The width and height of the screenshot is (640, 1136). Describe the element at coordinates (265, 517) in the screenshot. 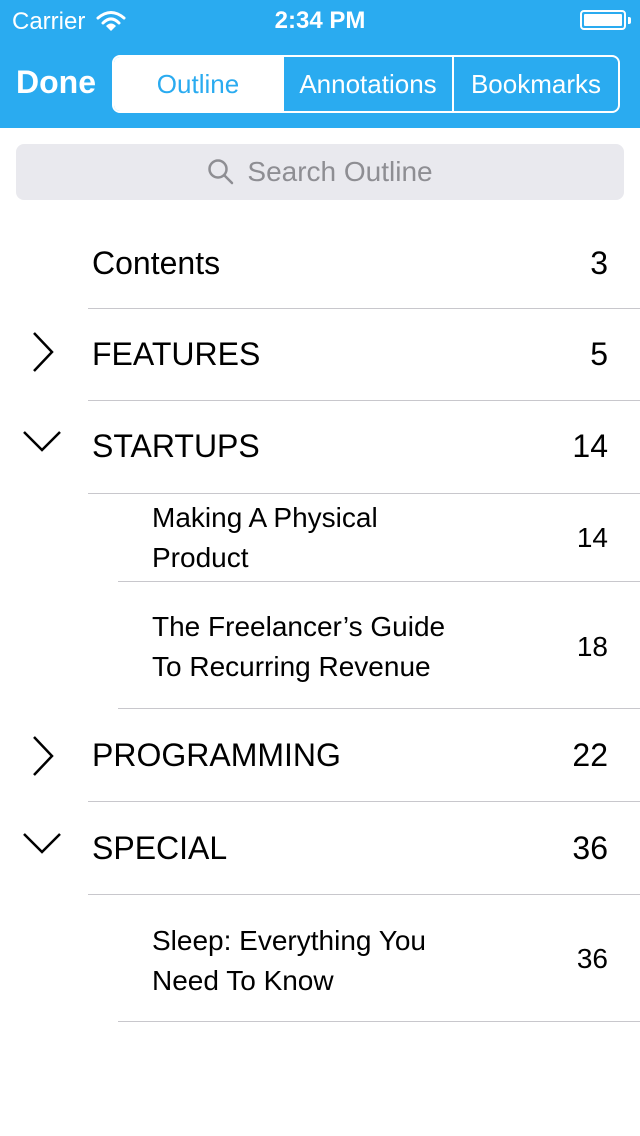

I see `title-line: Making A Physical` at that location.